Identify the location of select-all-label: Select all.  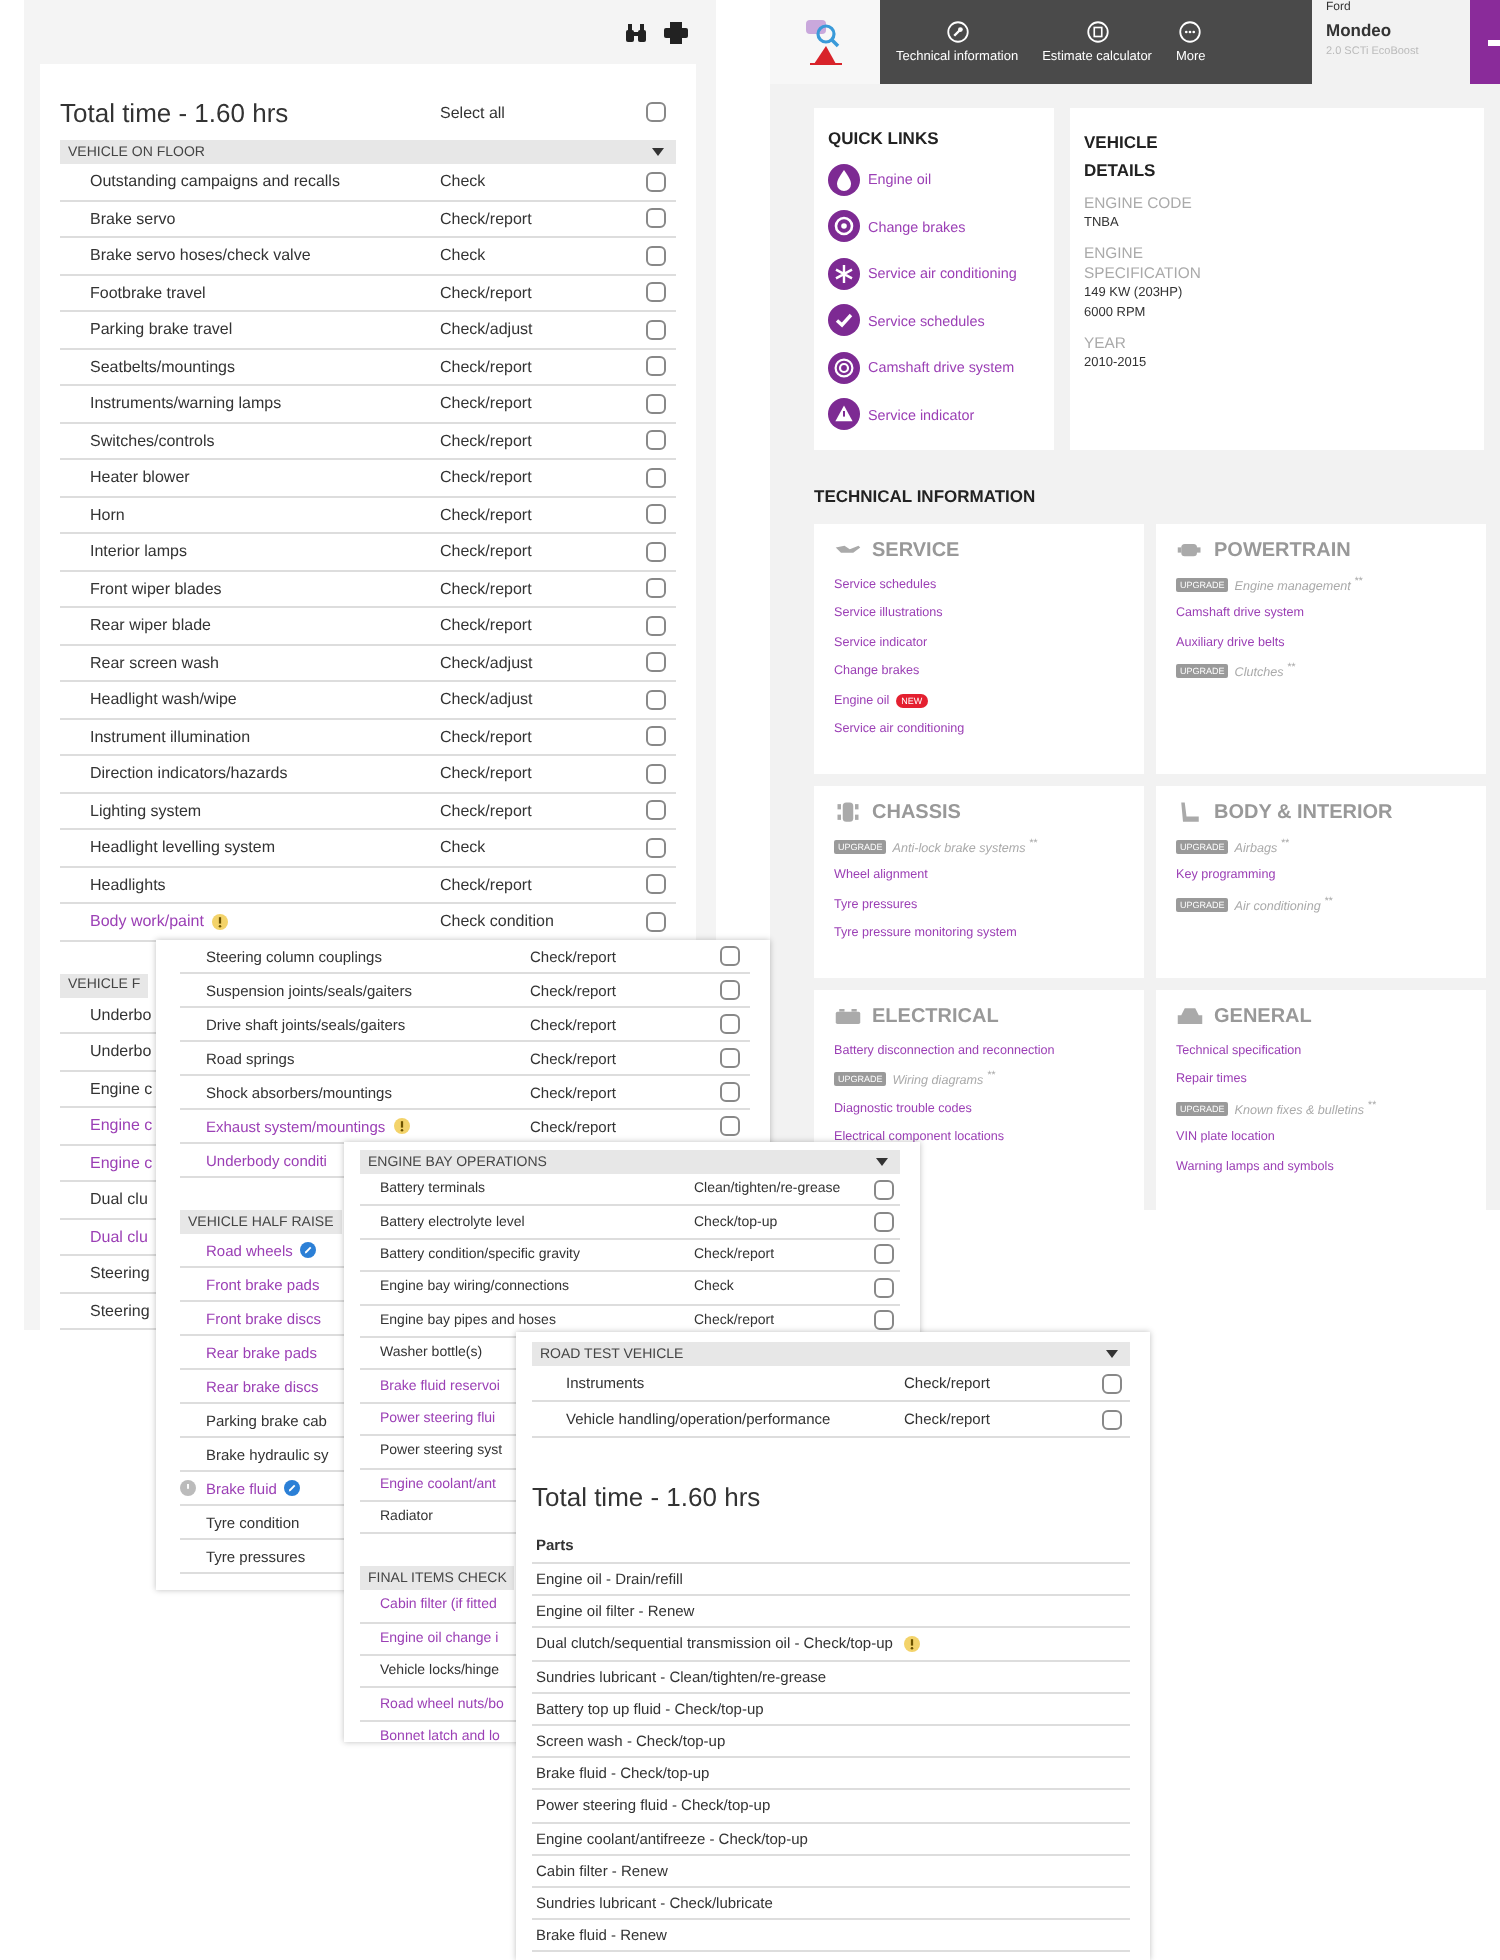
(473, 112).